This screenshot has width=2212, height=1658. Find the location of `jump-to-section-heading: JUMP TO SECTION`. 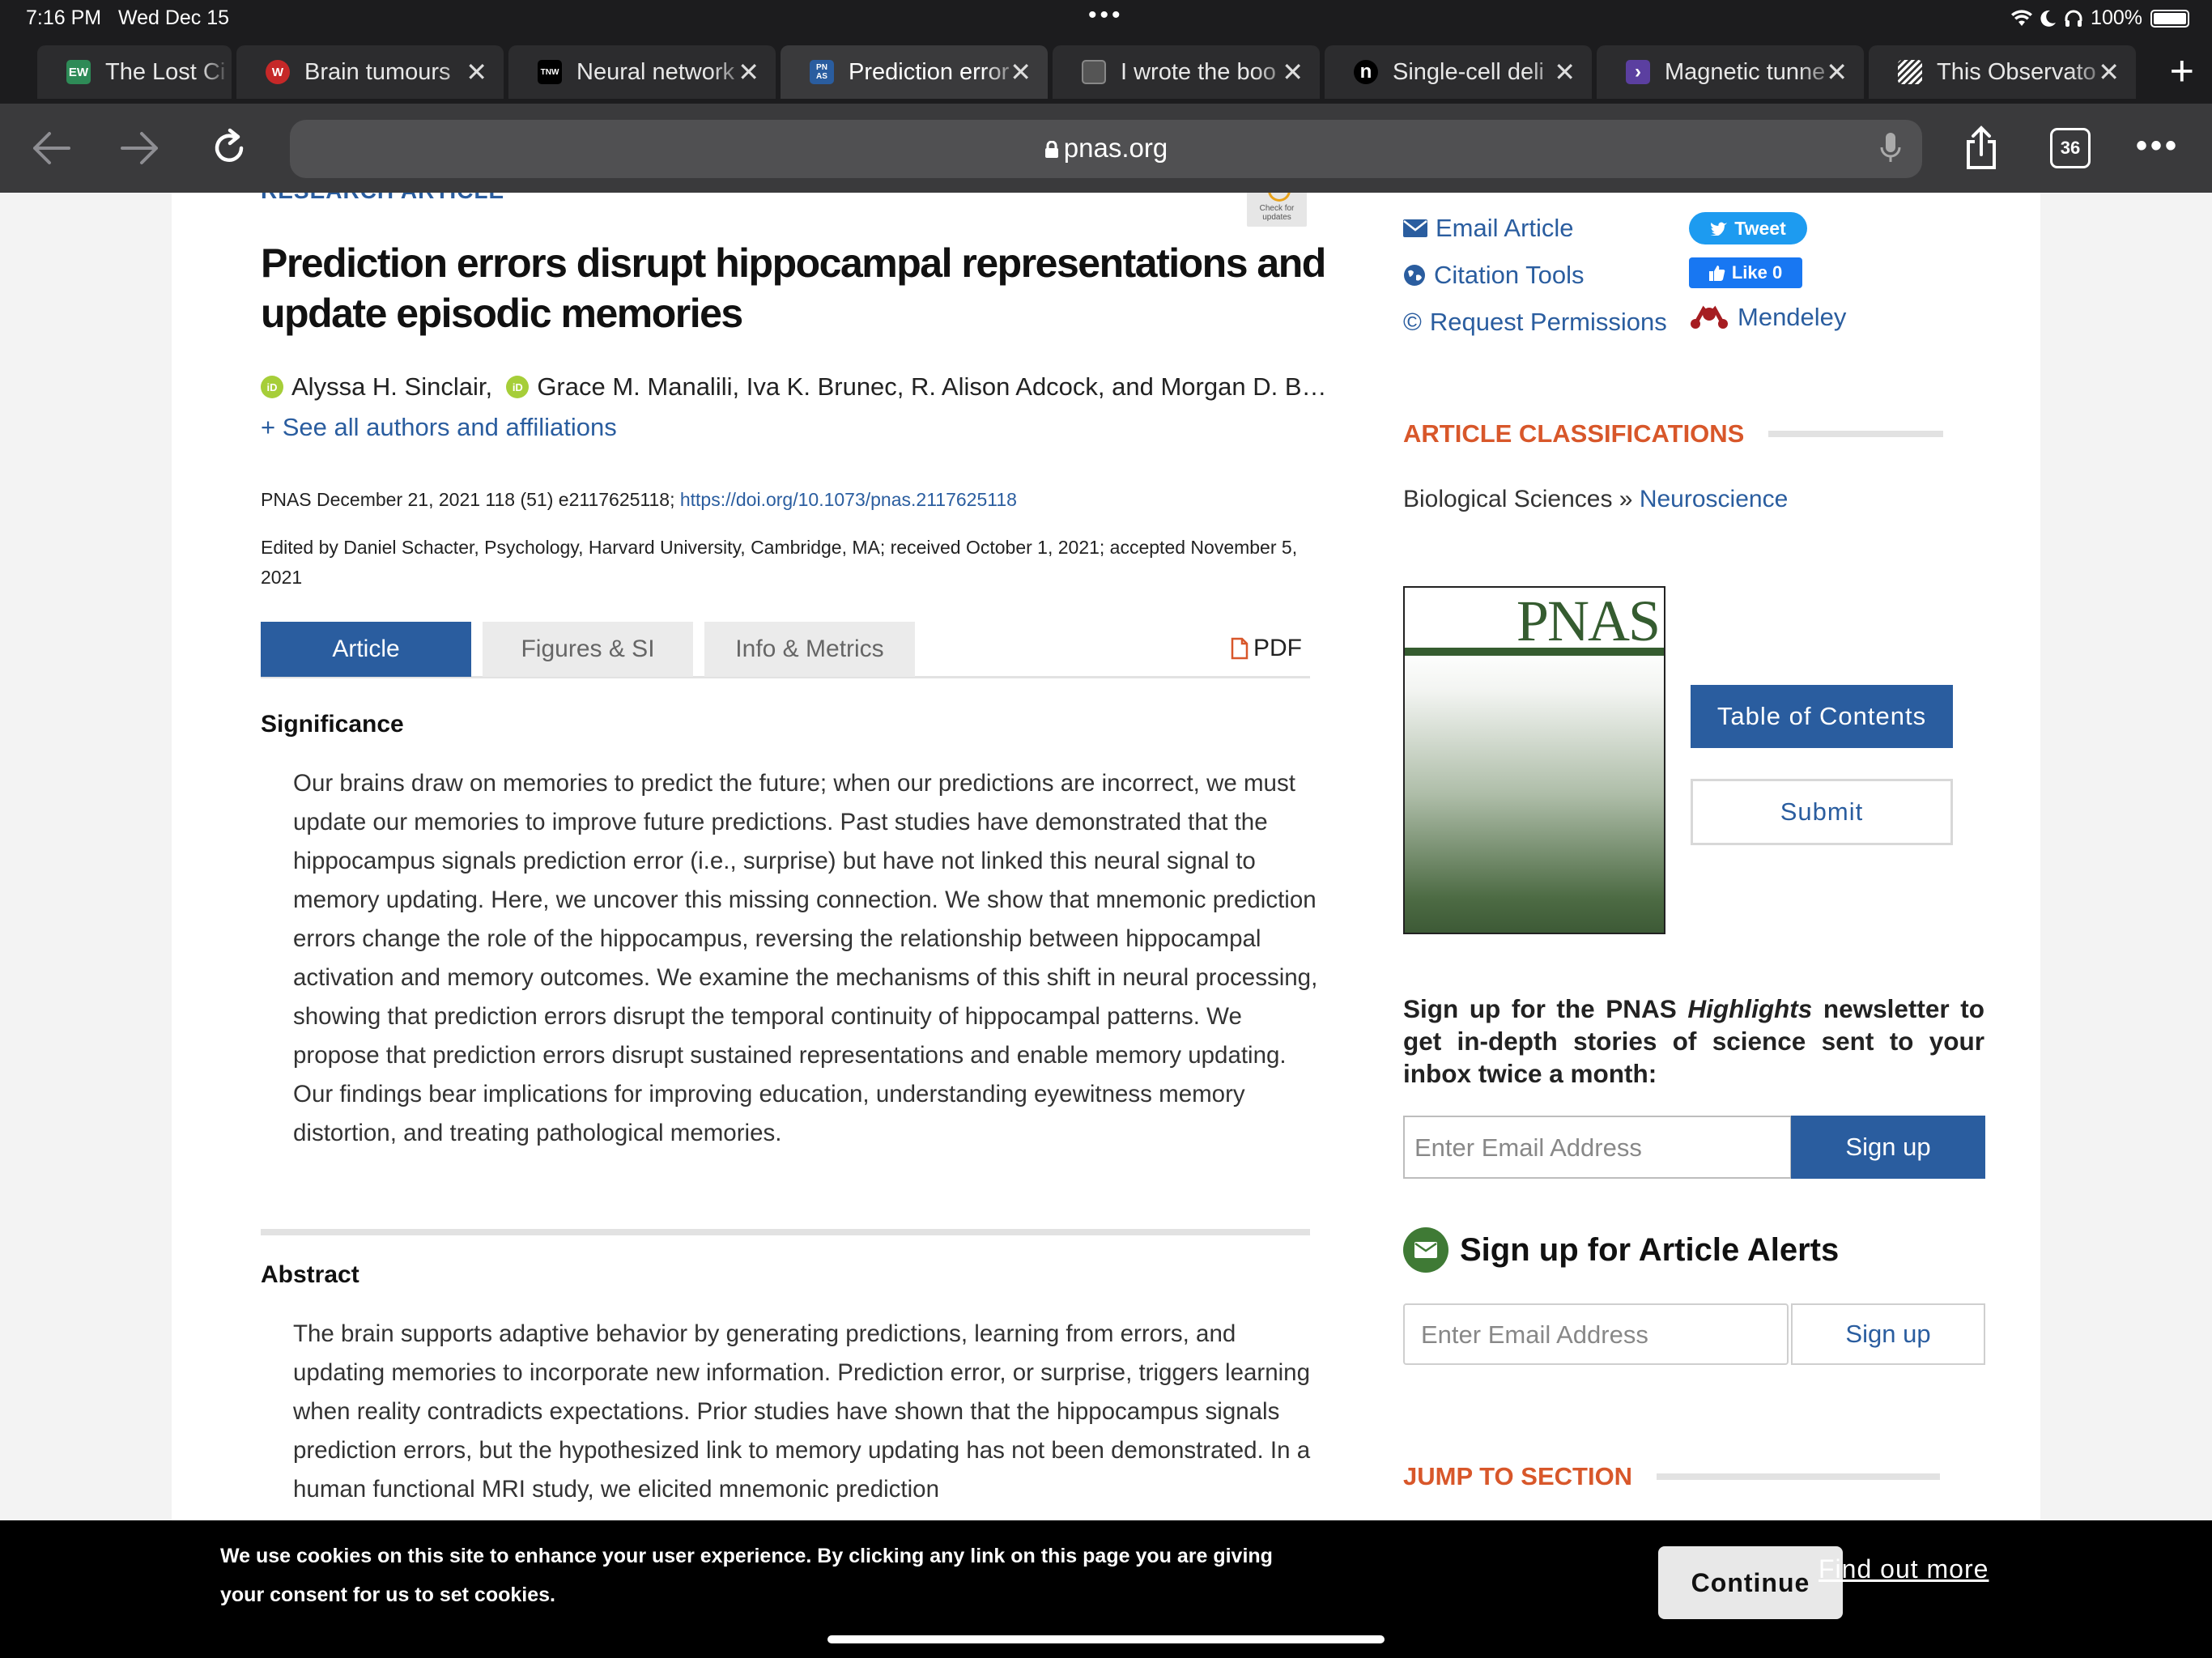

jump-to-section-heading: JUMP TO SECTION is located at coordinates (1672, 1476).